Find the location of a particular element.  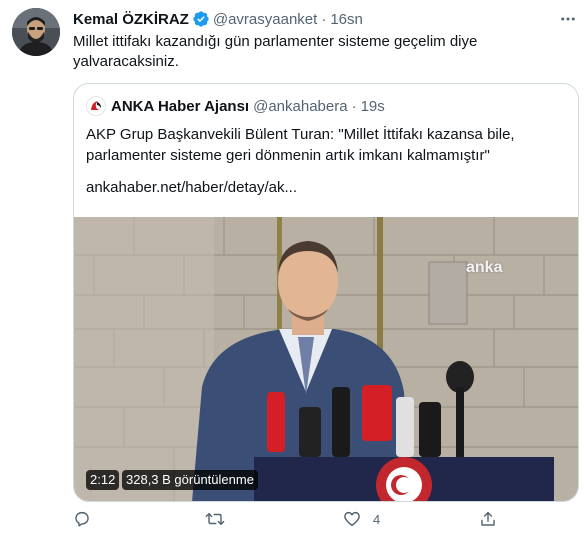

author-handle: @avrasyaanket is located at coordinates (265, 19).